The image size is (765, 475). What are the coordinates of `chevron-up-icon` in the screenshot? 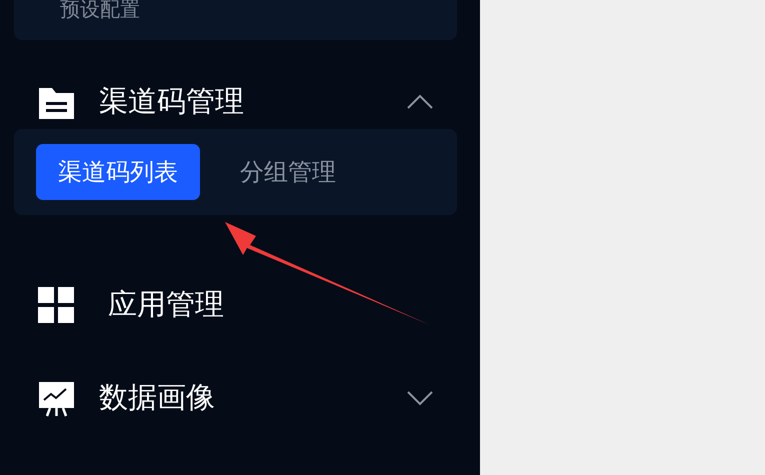 It's located at (420, 102).